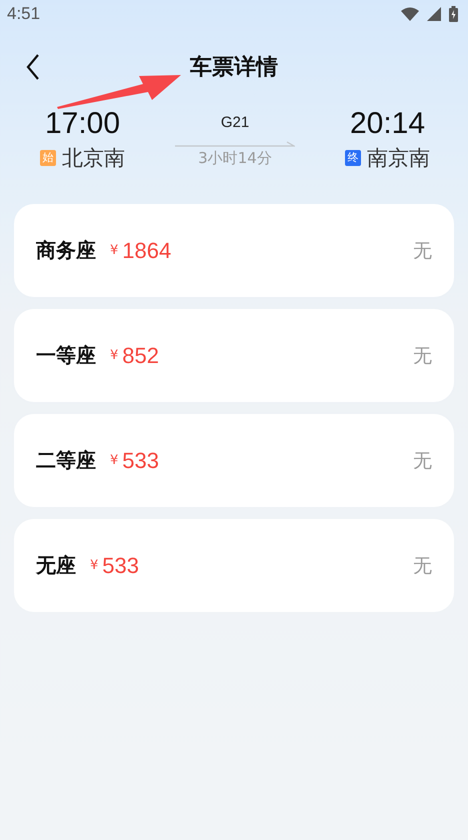  I want to click on back-icon, so click(33, 67).